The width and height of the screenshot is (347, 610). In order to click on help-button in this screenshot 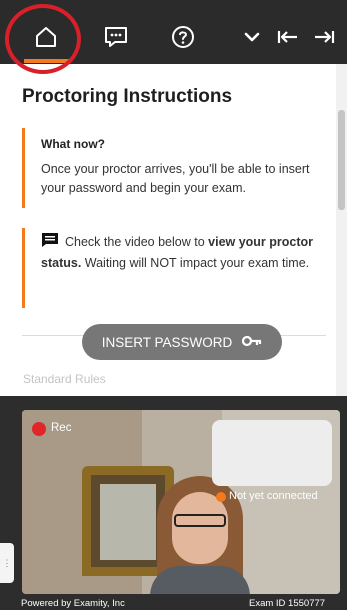, I will do `click(183, 37)`.